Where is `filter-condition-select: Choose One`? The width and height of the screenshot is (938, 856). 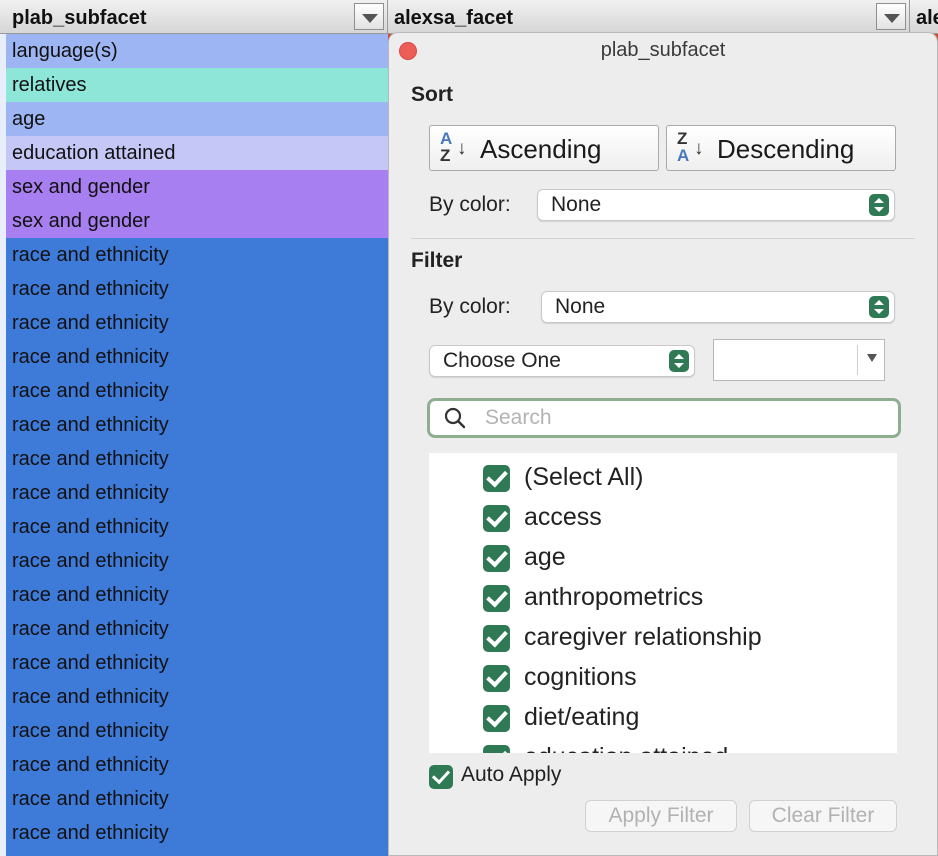
filter-condition-select: Choose One is located at coordinates (562, 361).